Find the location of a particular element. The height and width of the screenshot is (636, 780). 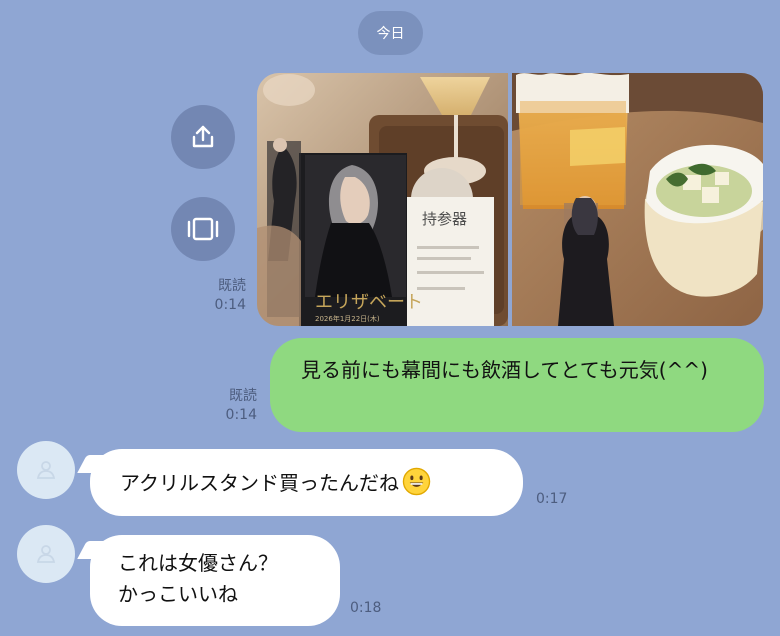

grinning-face-emoji is located at coordinates (416, 481).